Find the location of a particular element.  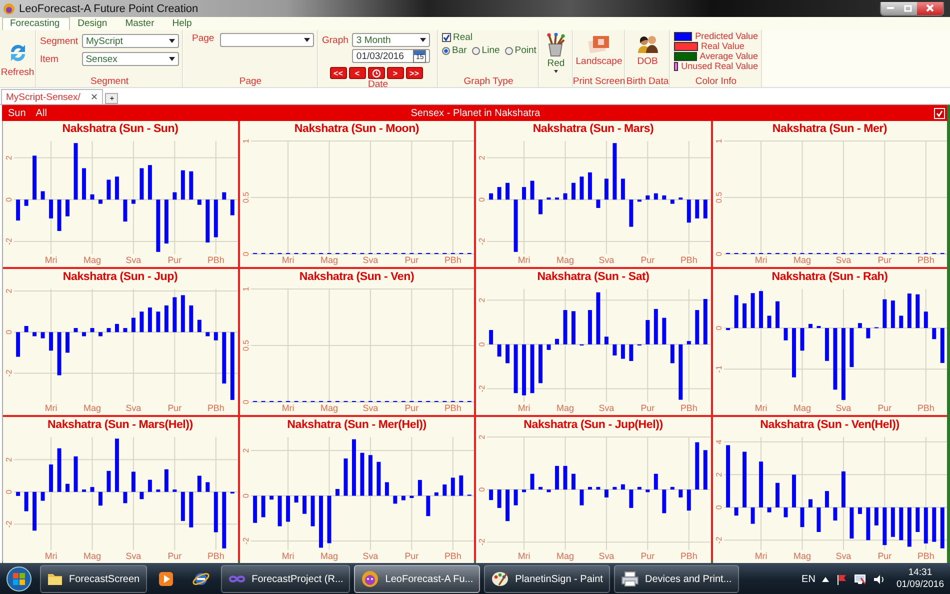

nav-button: << is located at coordinates (338, 73).